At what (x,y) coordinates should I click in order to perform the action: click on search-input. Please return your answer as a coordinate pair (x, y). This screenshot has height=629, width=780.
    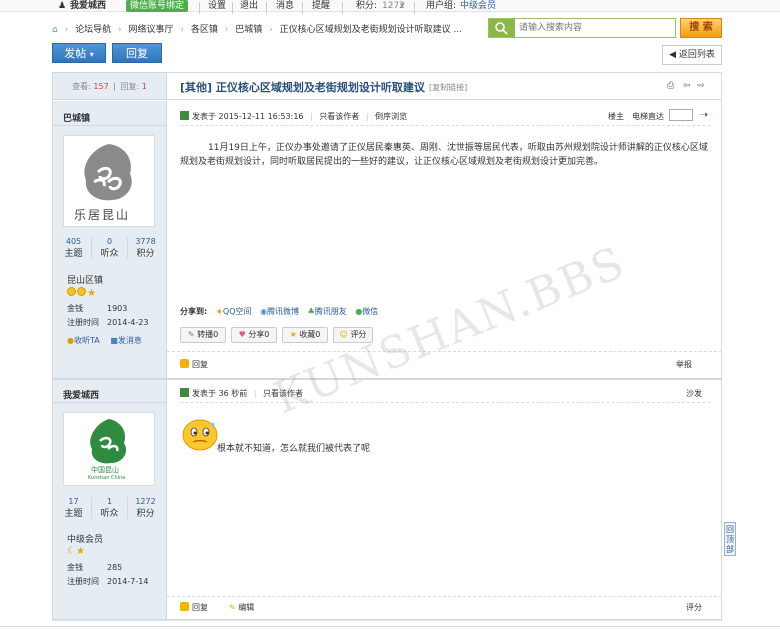
    Looking at the image, I should click on (594, 28).